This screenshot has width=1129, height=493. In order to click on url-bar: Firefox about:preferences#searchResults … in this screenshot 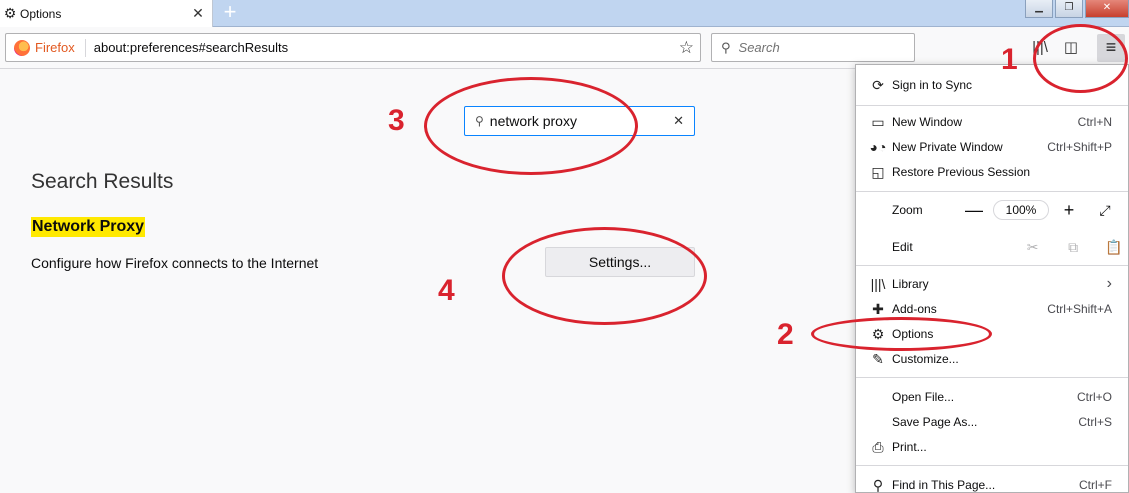, I will do `click(353, 47)`.